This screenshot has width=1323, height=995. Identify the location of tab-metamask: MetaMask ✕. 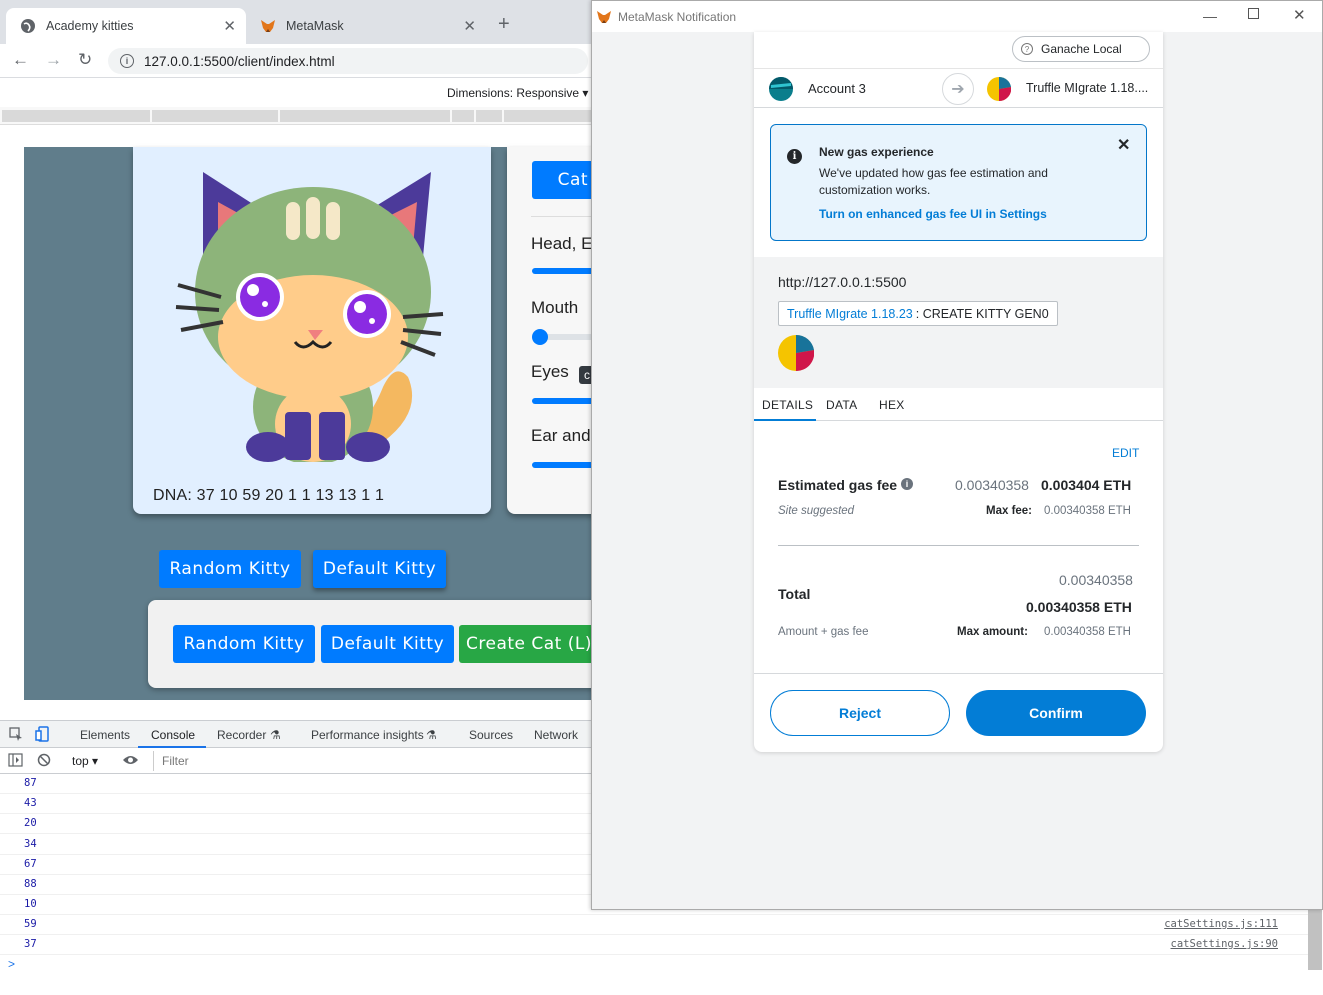
(366, 26).